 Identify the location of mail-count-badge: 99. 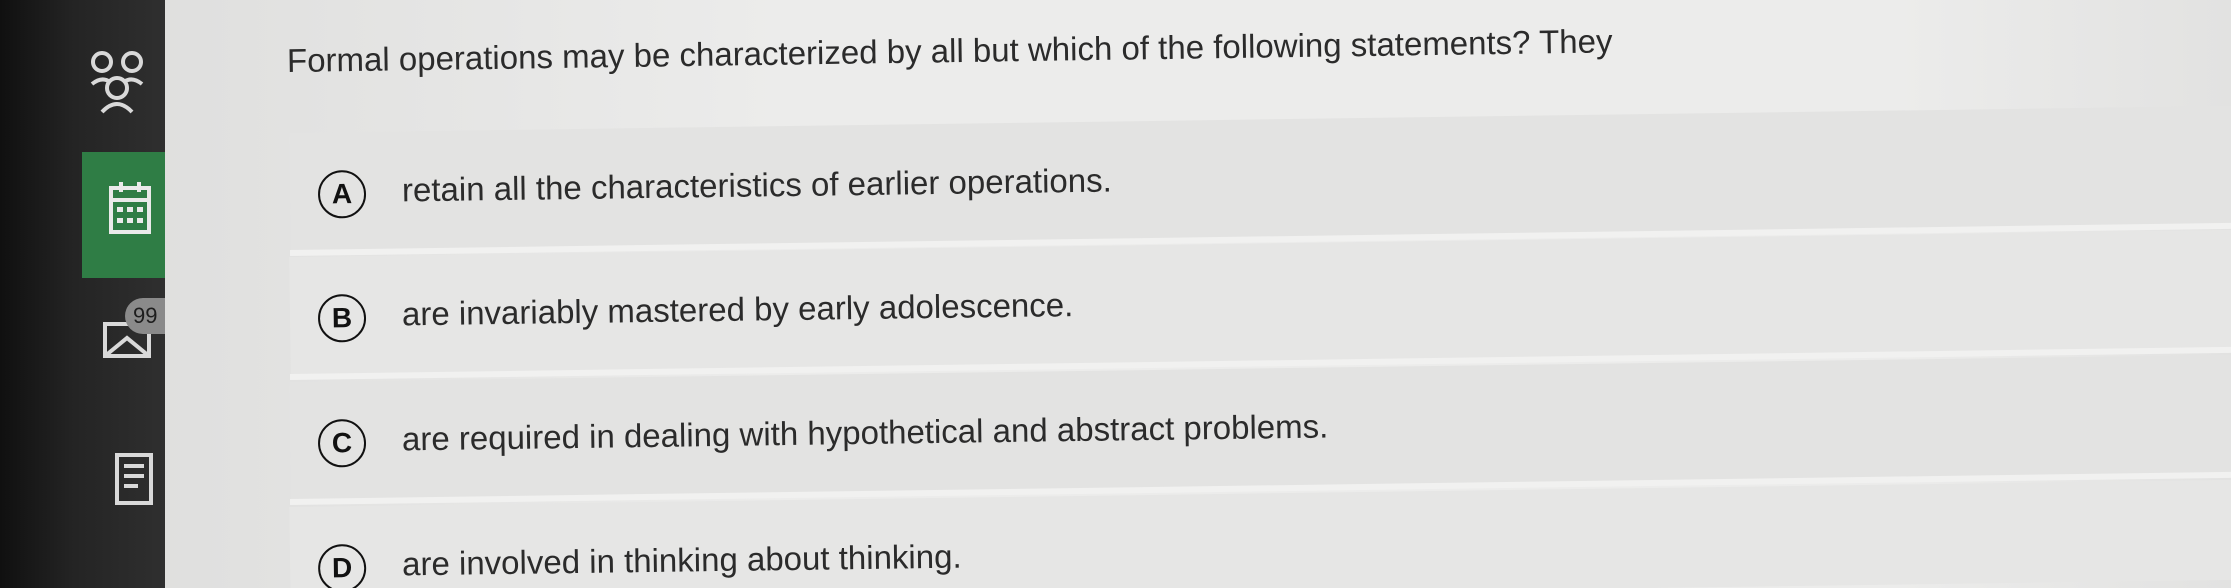
(145, 316).